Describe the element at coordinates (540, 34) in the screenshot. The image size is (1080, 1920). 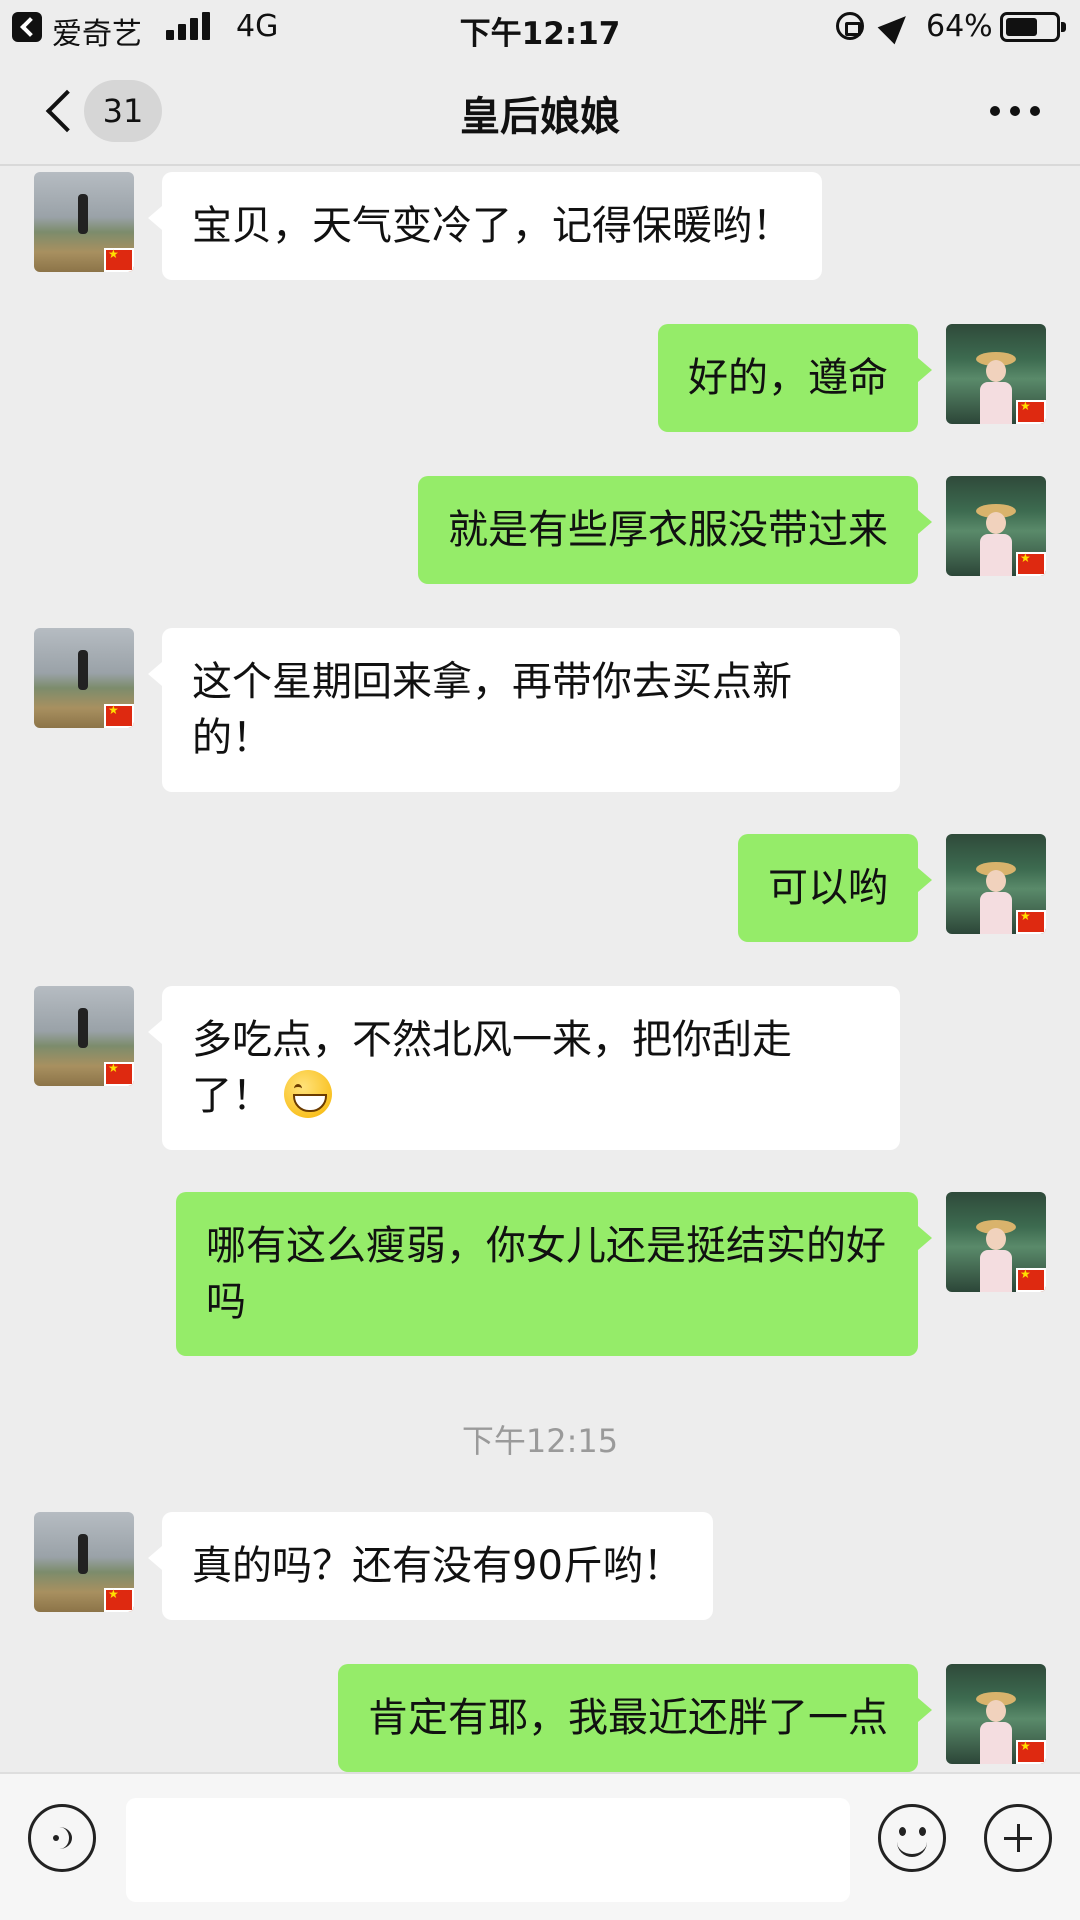
I see `status-time: 下午12:17` at that location.